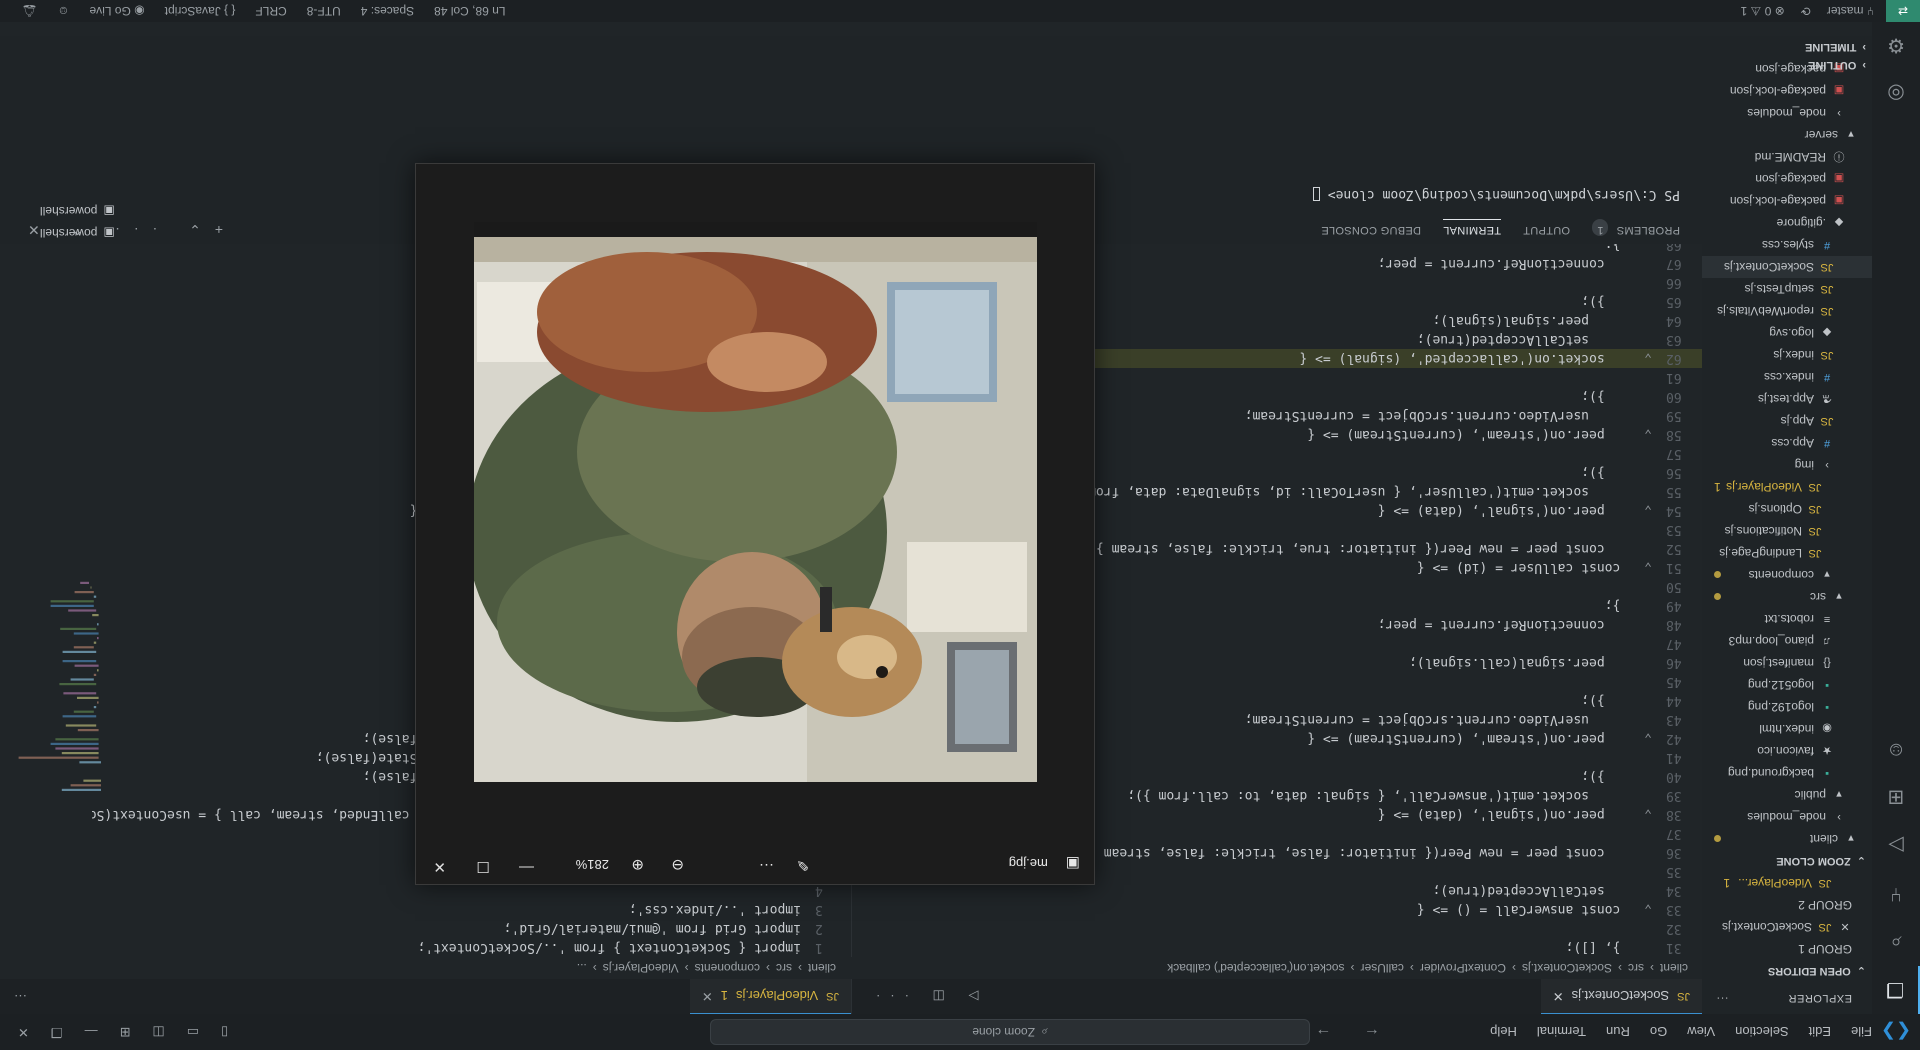 The height and width of the screenshot is (1050, 1920). I want to click on tab-problems: PROBLEMS, so click(1648, 227).